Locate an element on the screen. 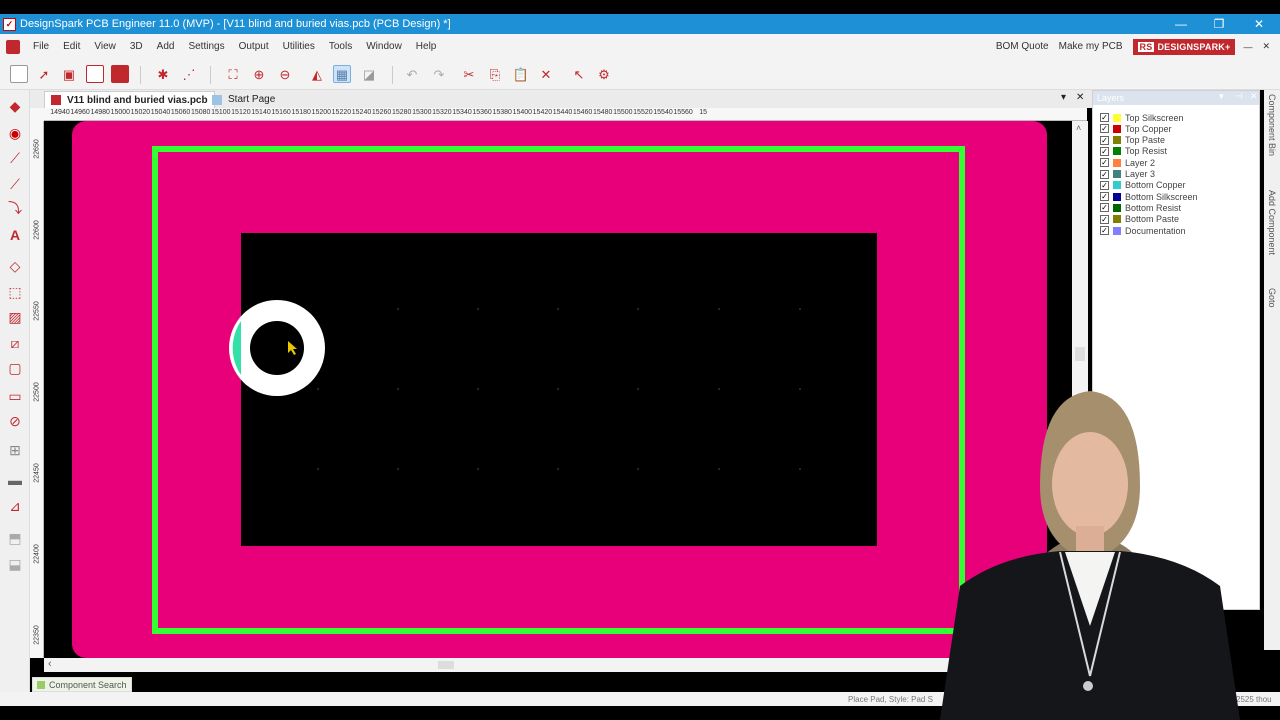  undo-icon: ↶ is located at coordinates (412, 74).